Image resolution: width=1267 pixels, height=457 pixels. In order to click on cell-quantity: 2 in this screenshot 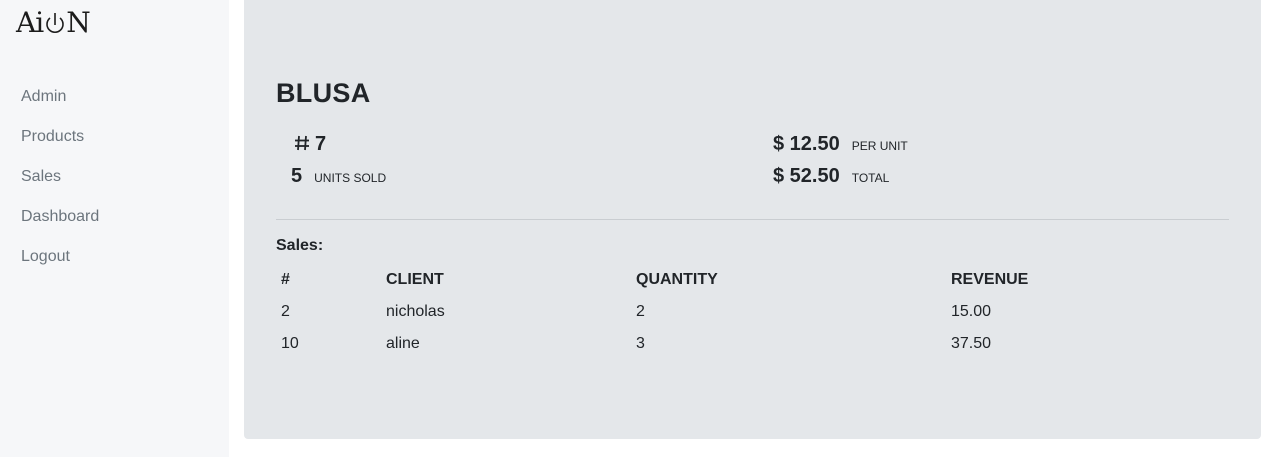, I will do `click(640, 311)`.